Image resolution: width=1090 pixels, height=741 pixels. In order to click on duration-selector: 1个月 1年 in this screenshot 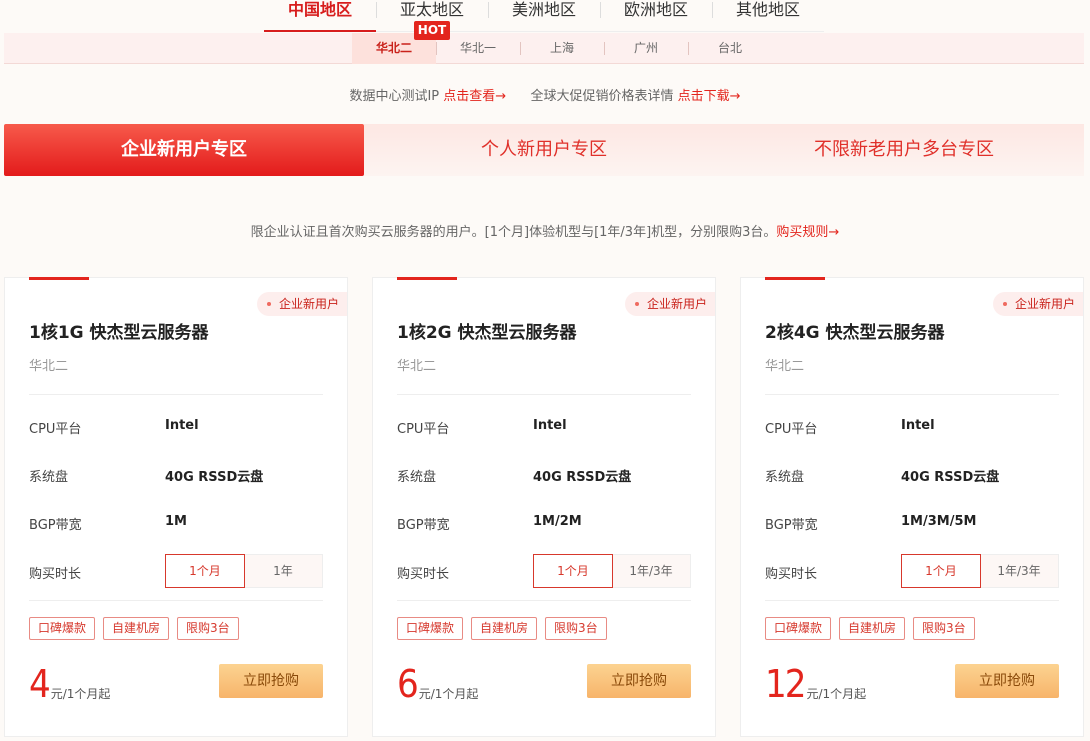, I will do `click(244, 571)`.